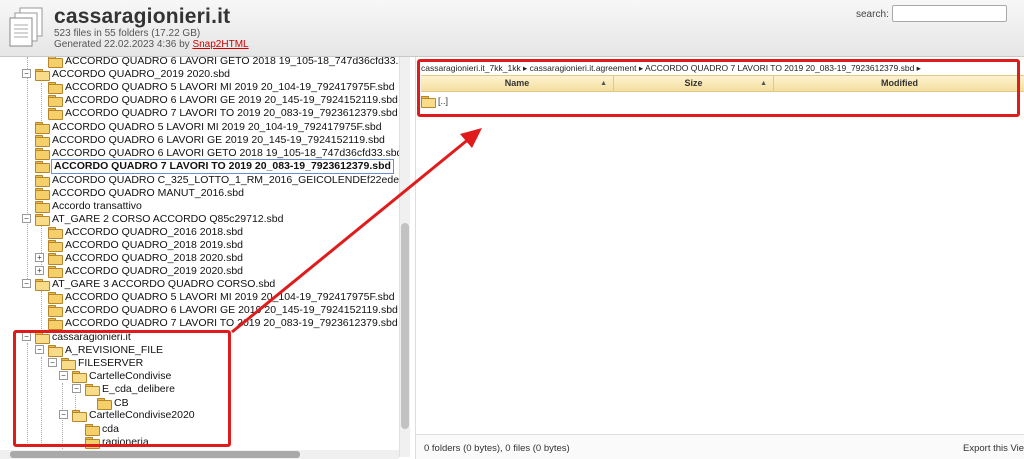 This screenshot has height=459, width=1024. What do you see at coordinates (102, 363) in the screenshot?
I see `tree-item: FILESERVER` at bounding box center [102, 363].